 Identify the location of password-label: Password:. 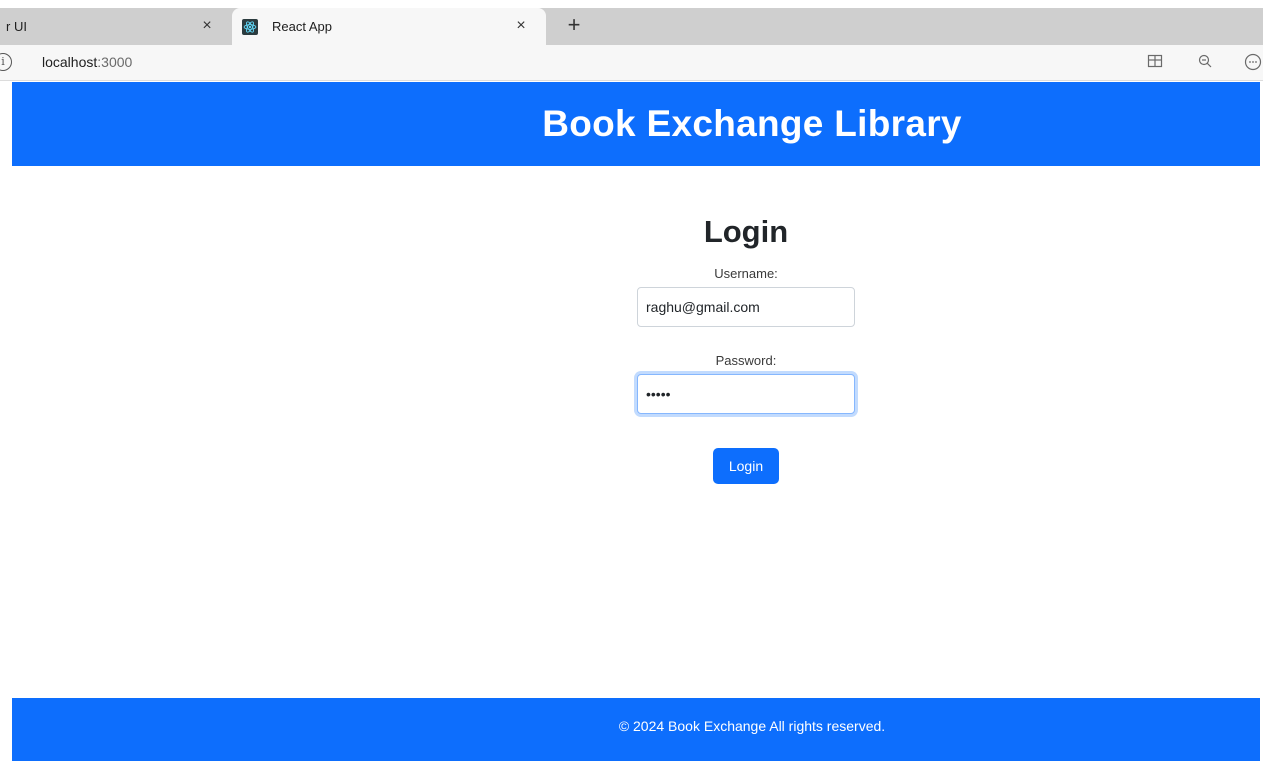
(746, 360).